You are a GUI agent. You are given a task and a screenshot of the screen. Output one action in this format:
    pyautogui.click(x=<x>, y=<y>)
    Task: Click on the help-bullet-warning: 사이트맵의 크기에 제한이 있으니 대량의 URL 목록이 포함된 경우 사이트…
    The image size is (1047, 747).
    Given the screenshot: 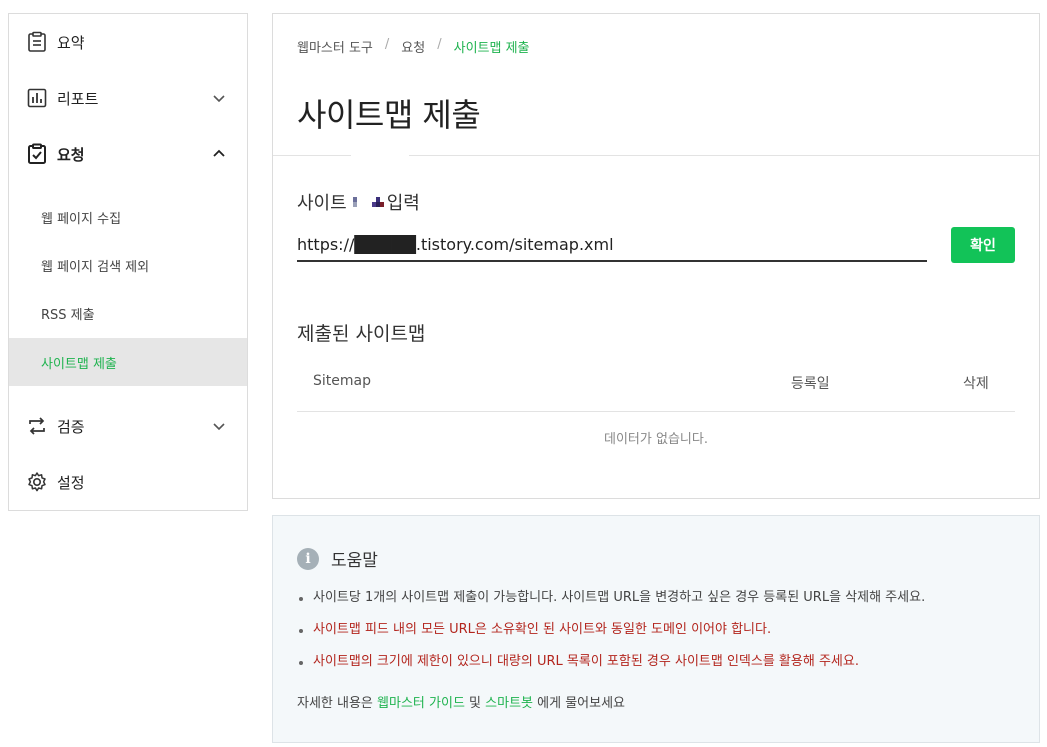 What is the action you would take?
    pyautogui.click(x=611, y=668)
    